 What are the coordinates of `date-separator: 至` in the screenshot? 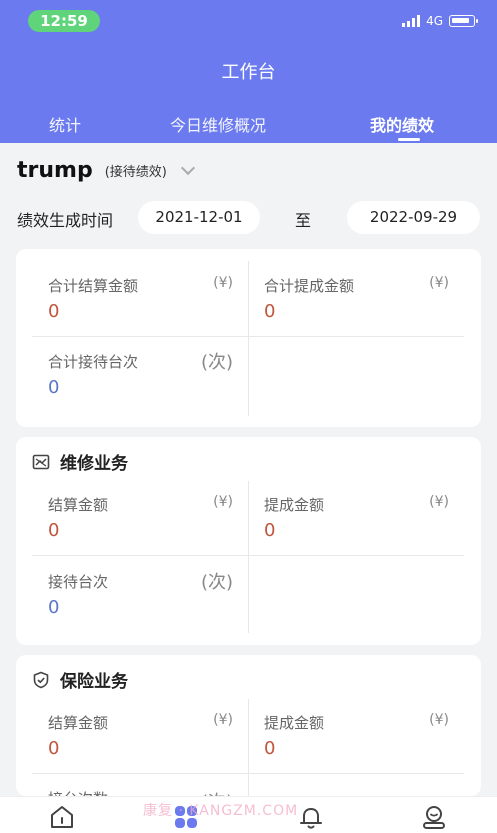 It's located at (303, 220).